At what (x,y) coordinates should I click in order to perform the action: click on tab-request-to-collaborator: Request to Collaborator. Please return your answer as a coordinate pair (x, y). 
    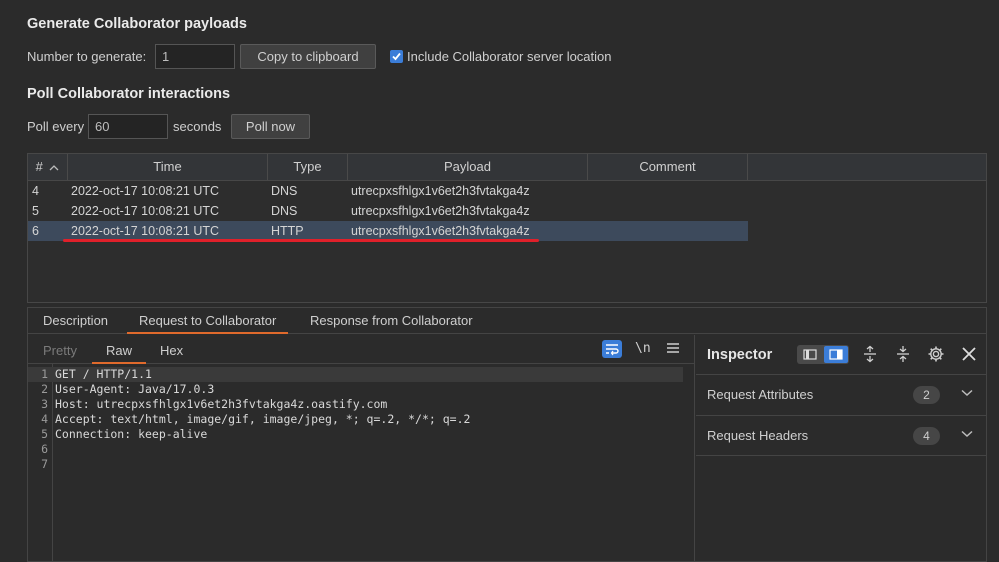
    Looking at the image, I should click on (207, 321).